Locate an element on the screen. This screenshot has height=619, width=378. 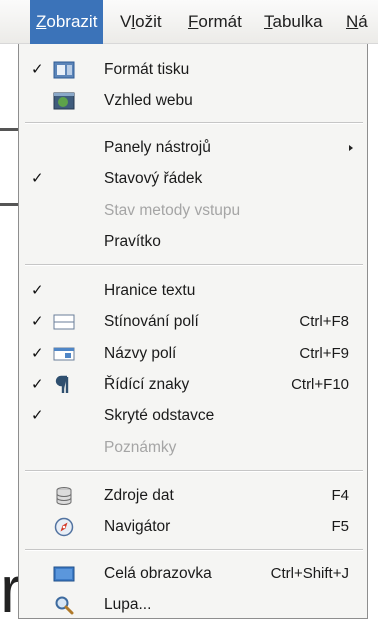
menu-tabulka: Tabulka is located at coordinates (293, 22).